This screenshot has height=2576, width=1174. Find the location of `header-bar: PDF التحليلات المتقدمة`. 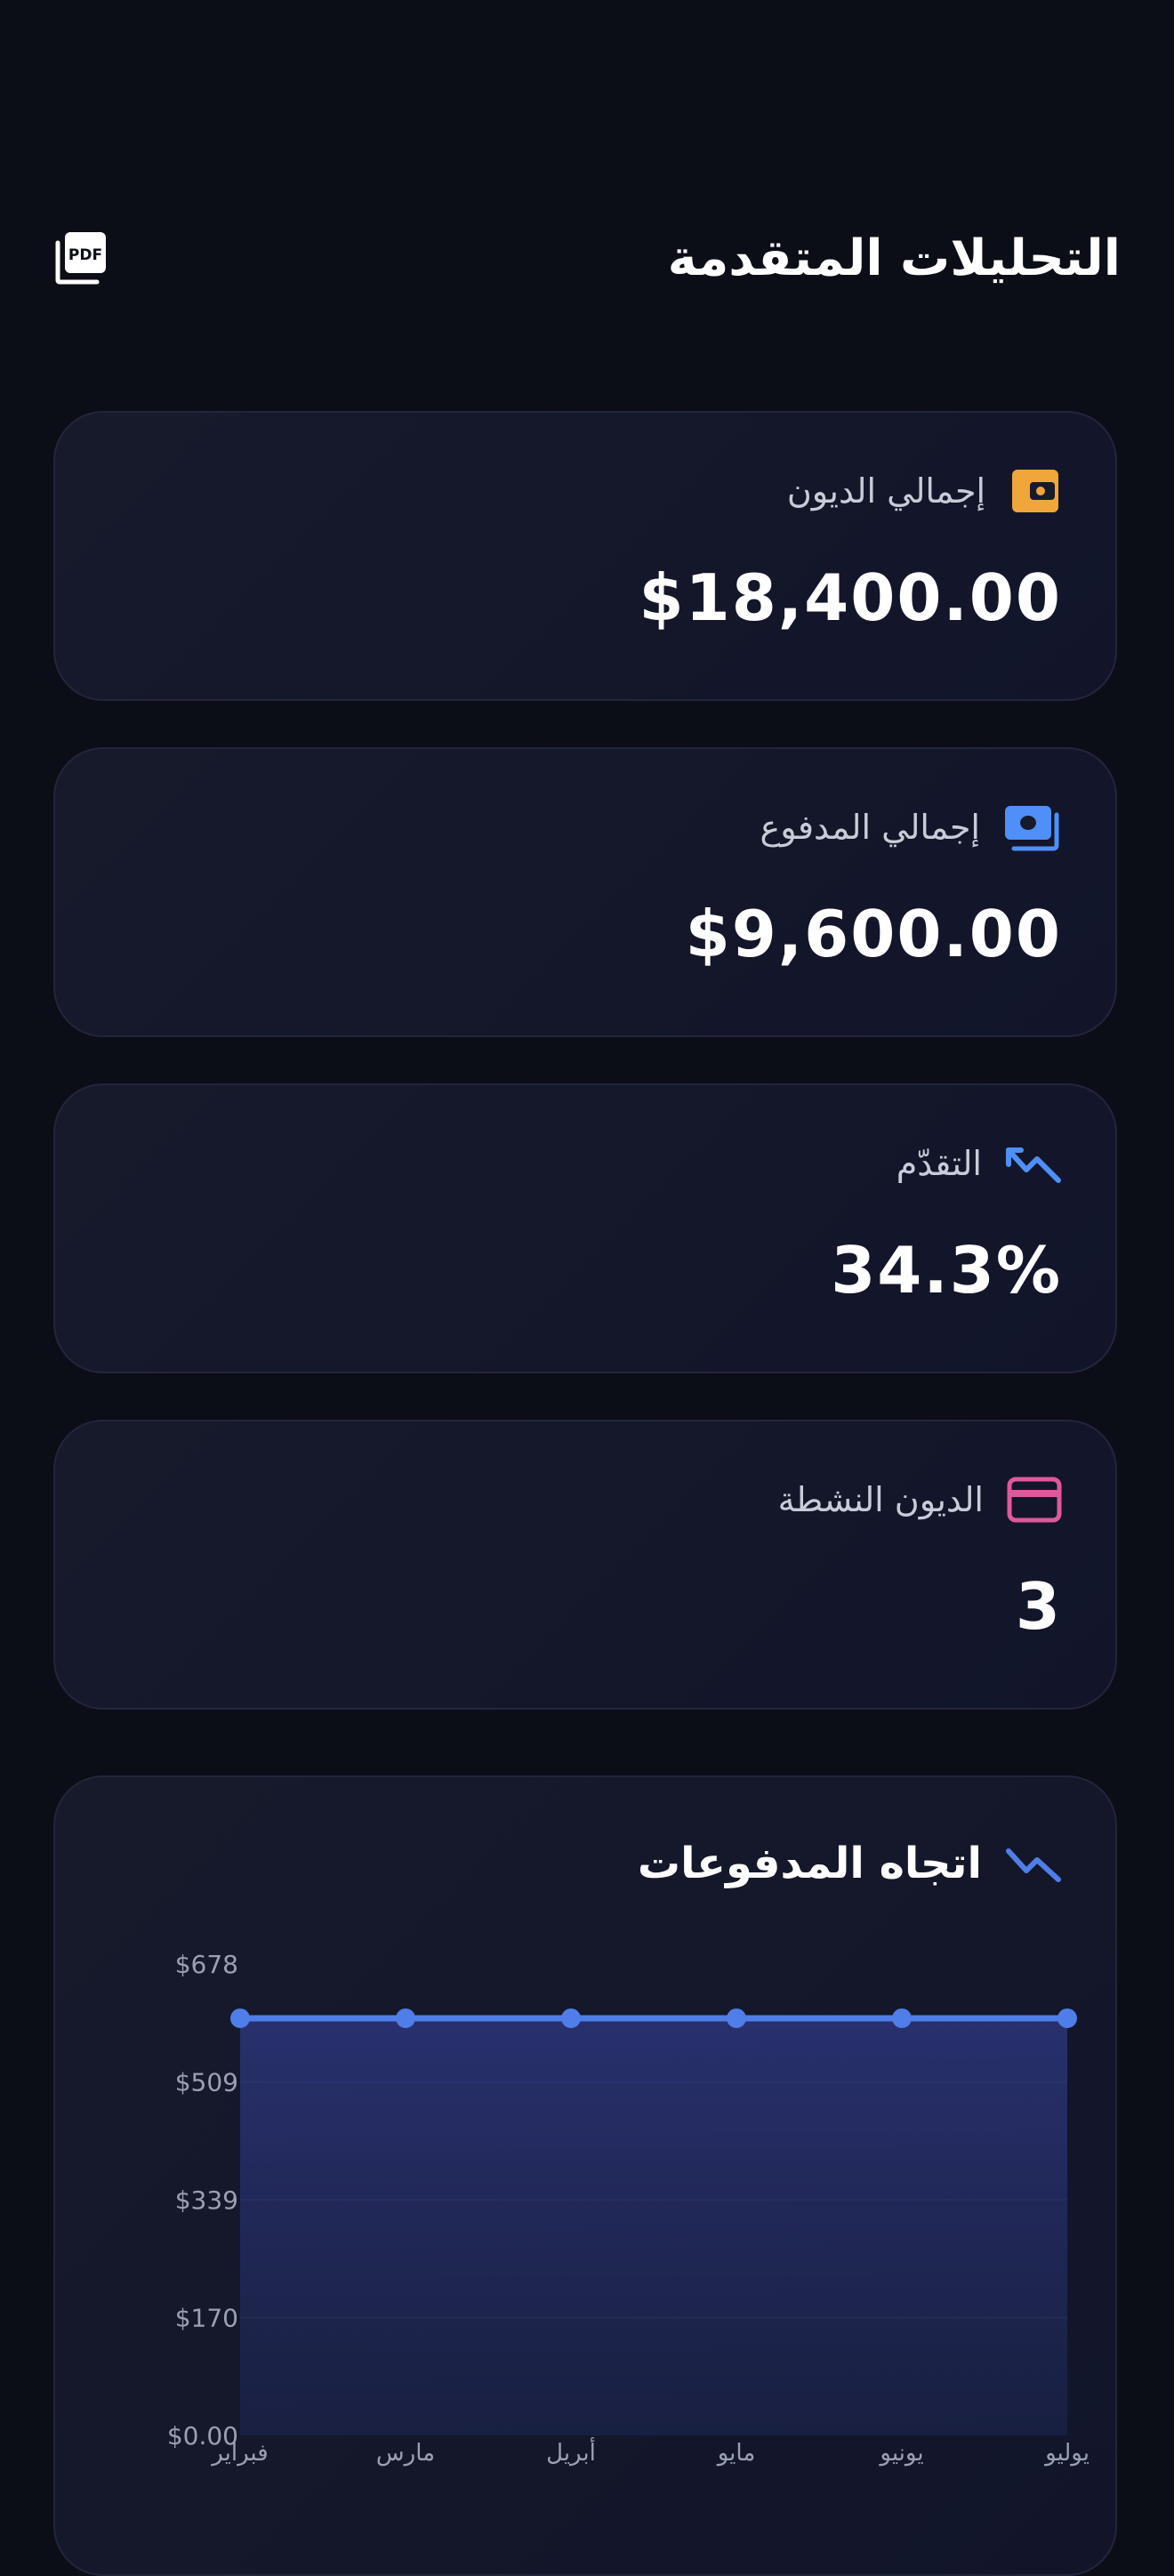

header-bar: PDF التحليلات المتقدمة is located at coordinates (587, 258).